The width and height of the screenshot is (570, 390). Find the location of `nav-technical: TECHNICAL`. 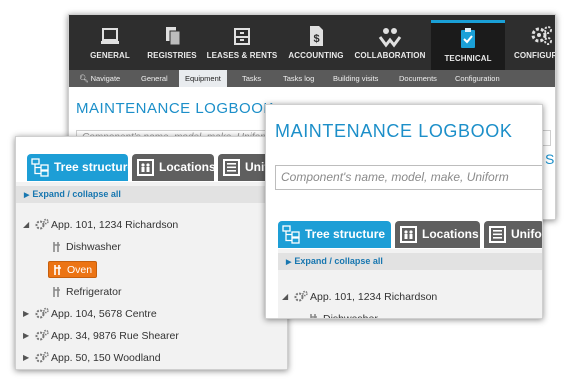

nav-technical: TECHNICAL is located at coordinates (468, 45).